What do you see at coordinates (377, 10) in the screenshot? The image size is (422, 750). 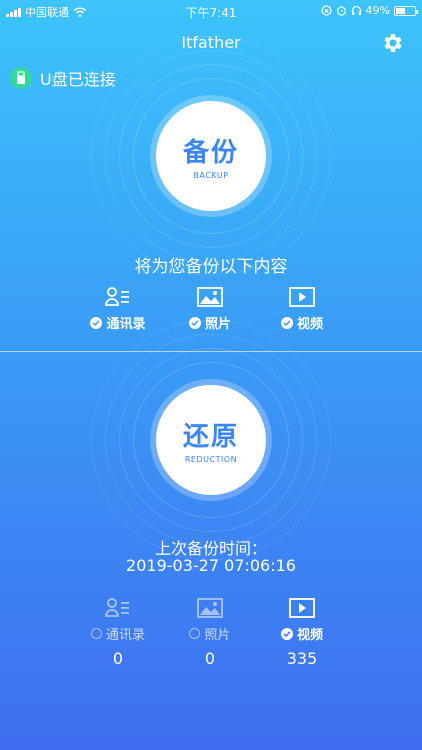 I see `battery-percent: 49%` at bounding box center [377, 10].